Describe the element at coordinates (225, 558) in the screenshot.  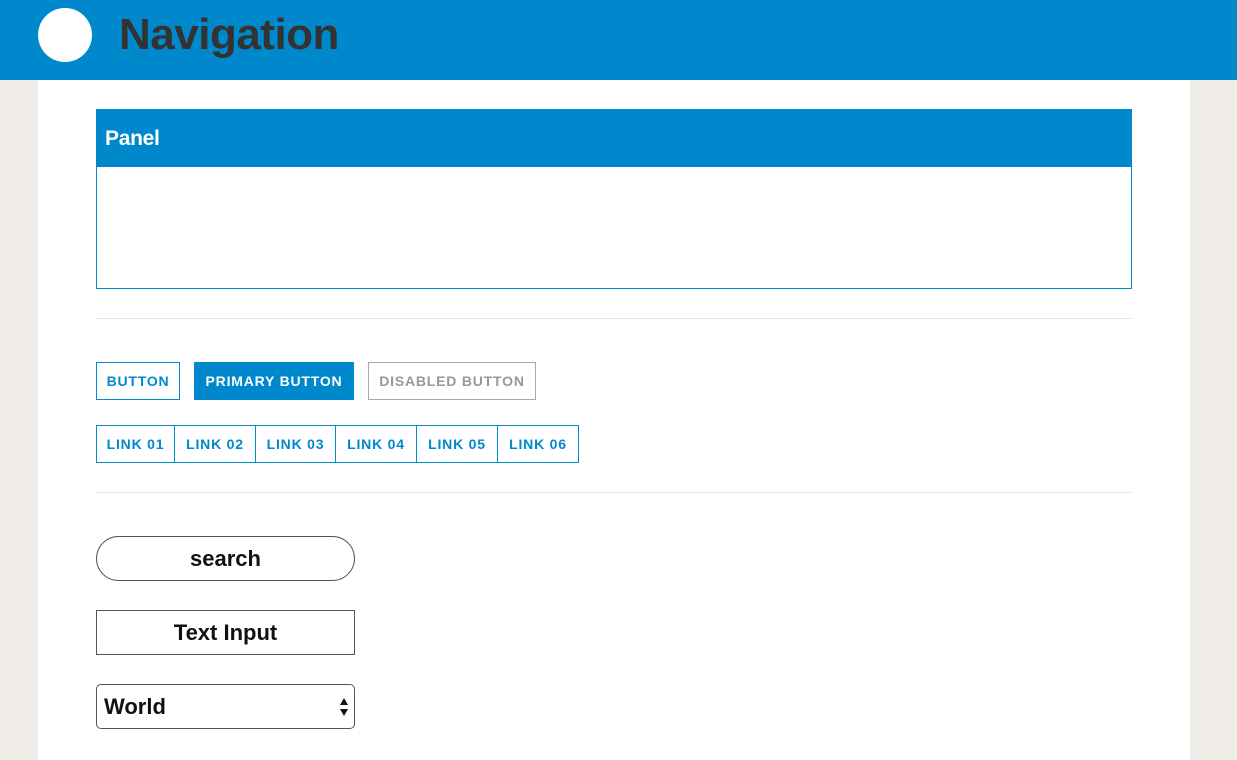
I see `search-input` at that location.